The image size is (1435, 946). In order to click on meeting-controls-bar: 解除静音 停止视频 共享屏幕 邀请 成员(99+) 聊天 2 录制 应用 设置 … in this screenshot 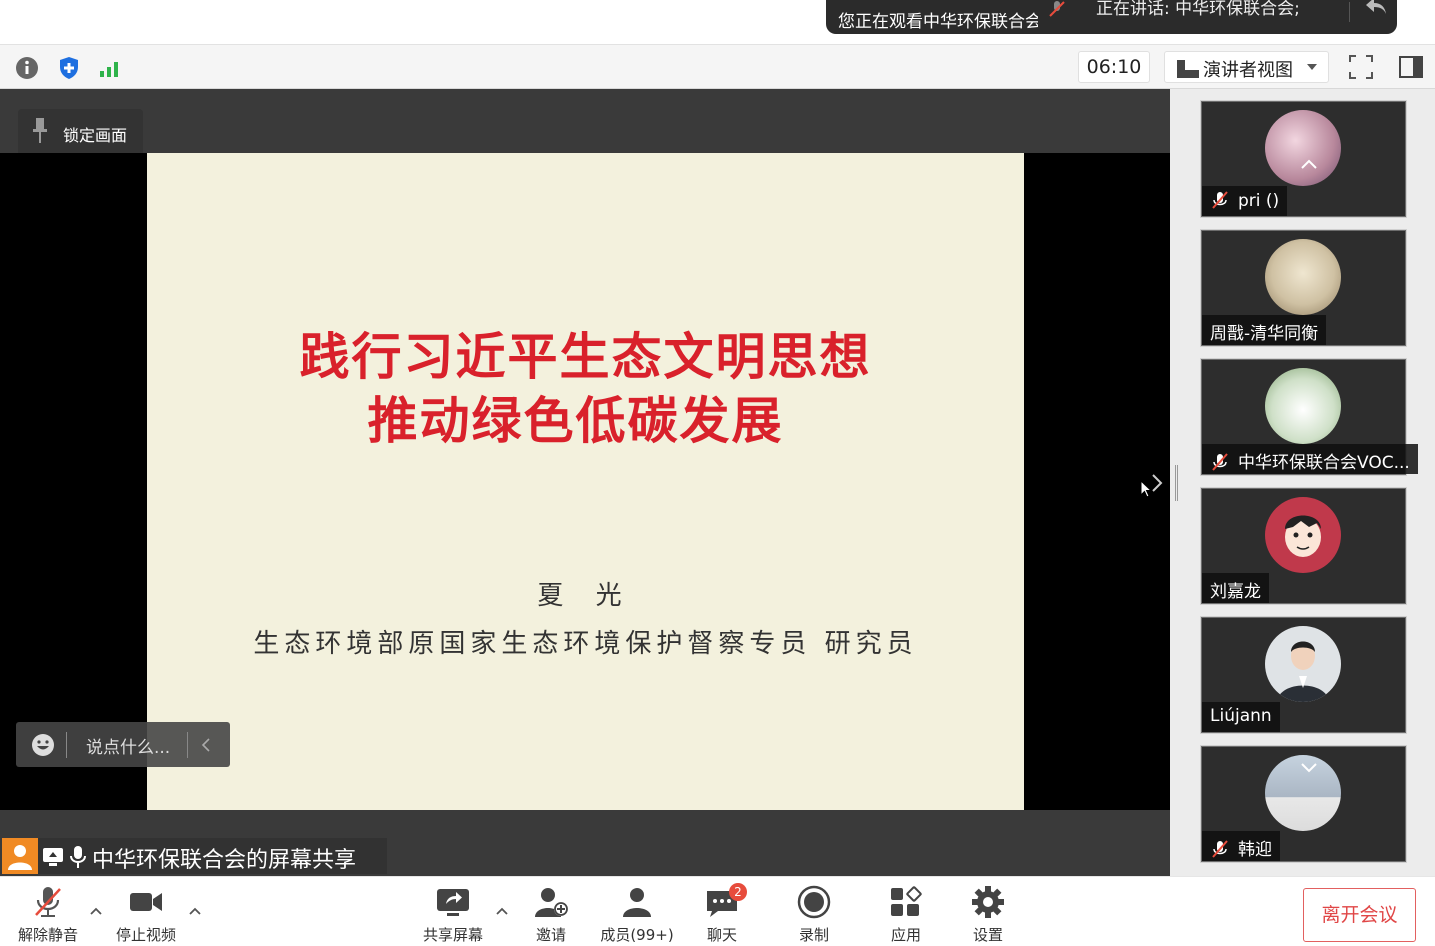, I will do `click(717, 911)`.